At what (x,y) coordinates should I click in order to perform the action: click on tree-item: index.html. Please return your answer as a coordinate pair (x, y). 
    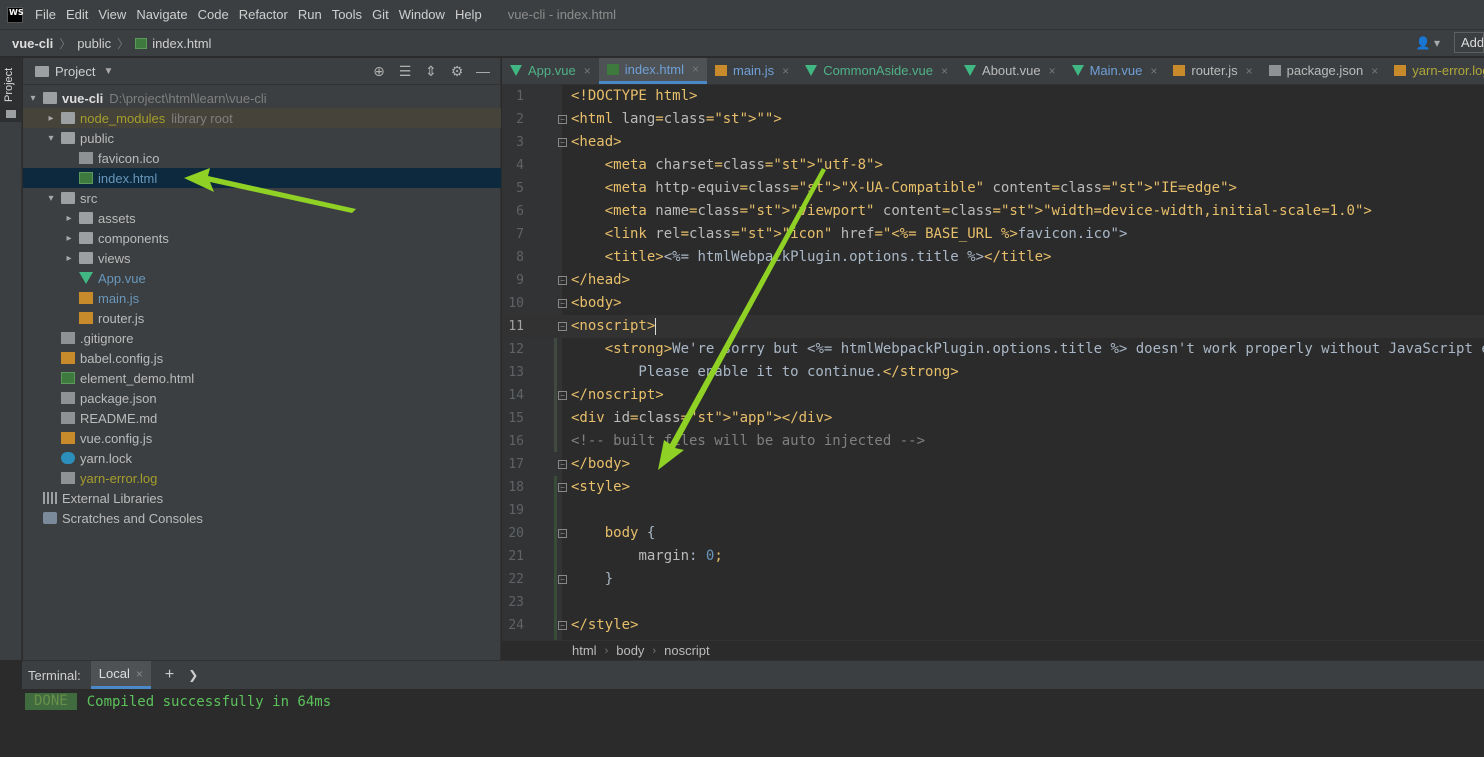
    Looking at the image, I should click on (262, 178).